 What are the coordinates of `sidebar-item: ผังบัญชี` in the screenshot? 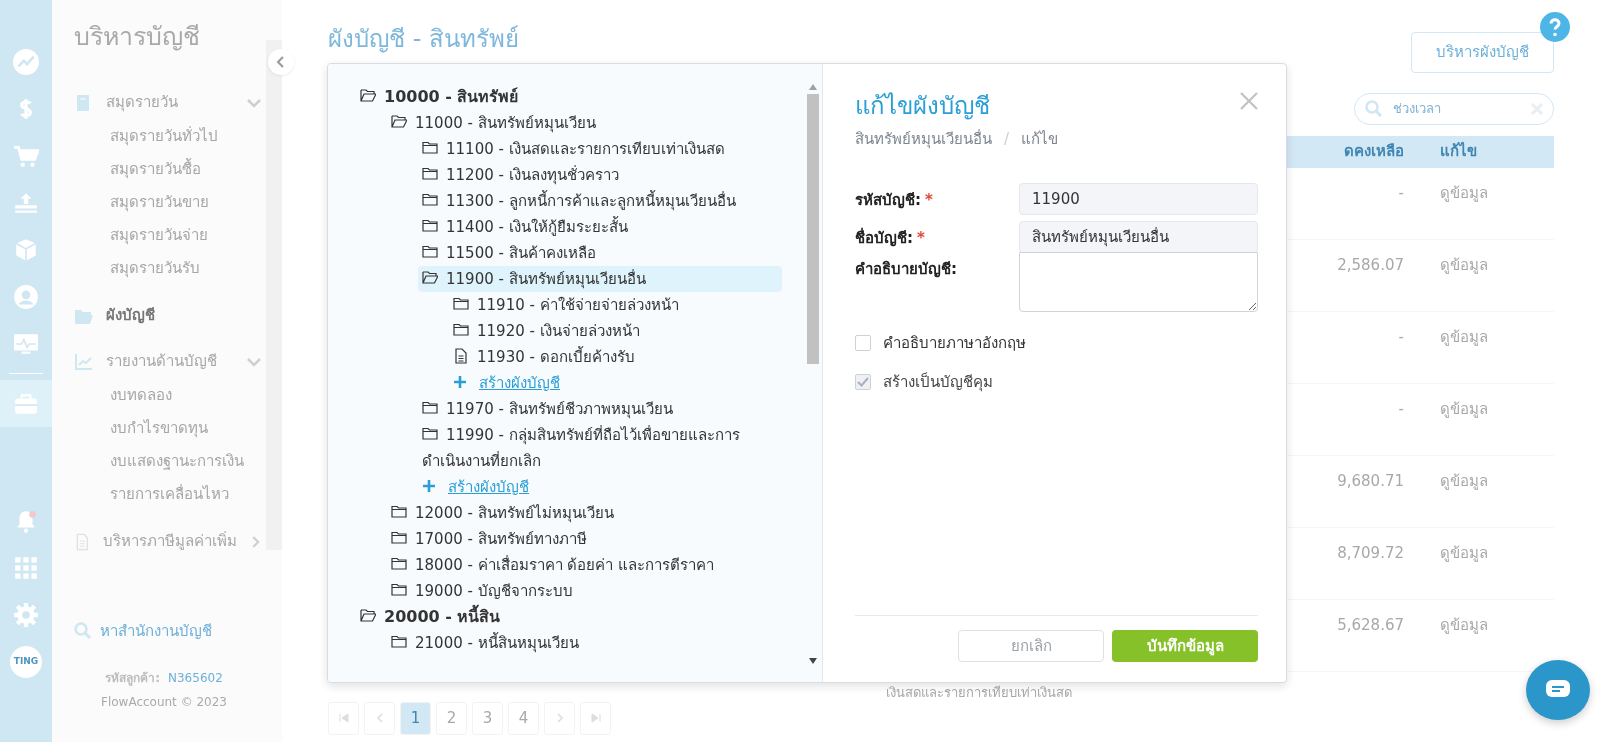 It's located at (168, 315).